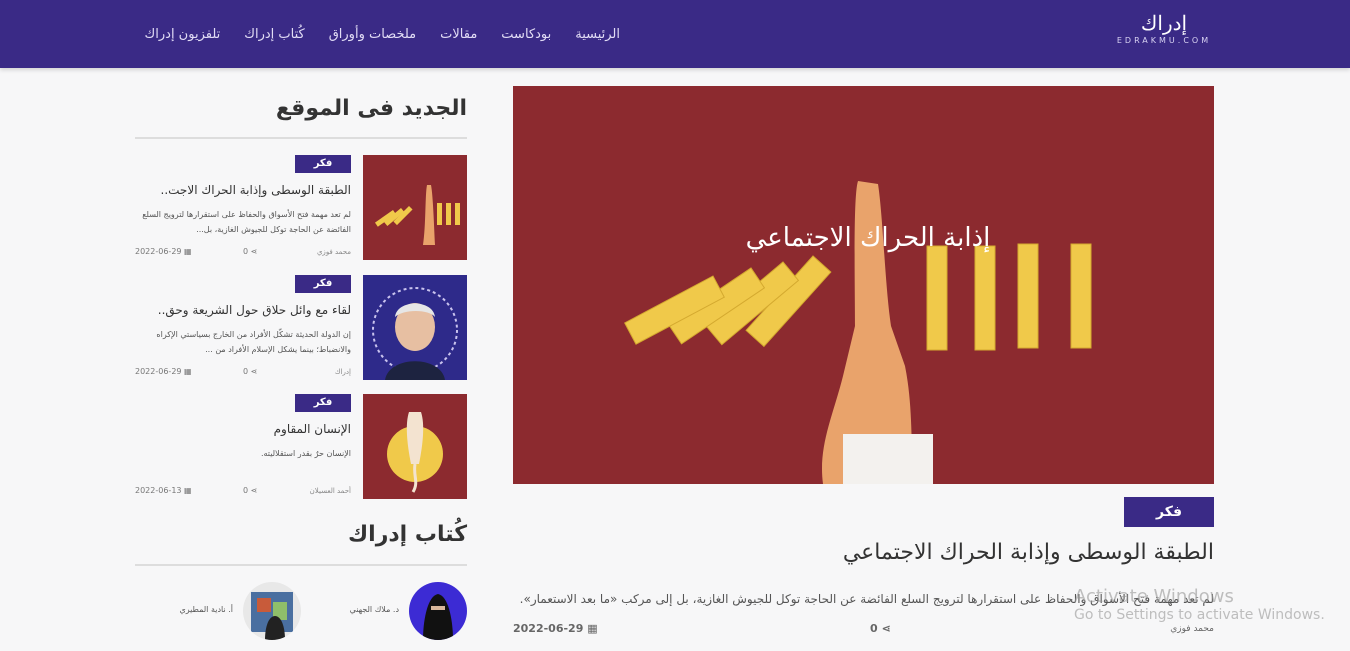  I want to click on post-author: أحمد العسيلان, so click(330, 491).